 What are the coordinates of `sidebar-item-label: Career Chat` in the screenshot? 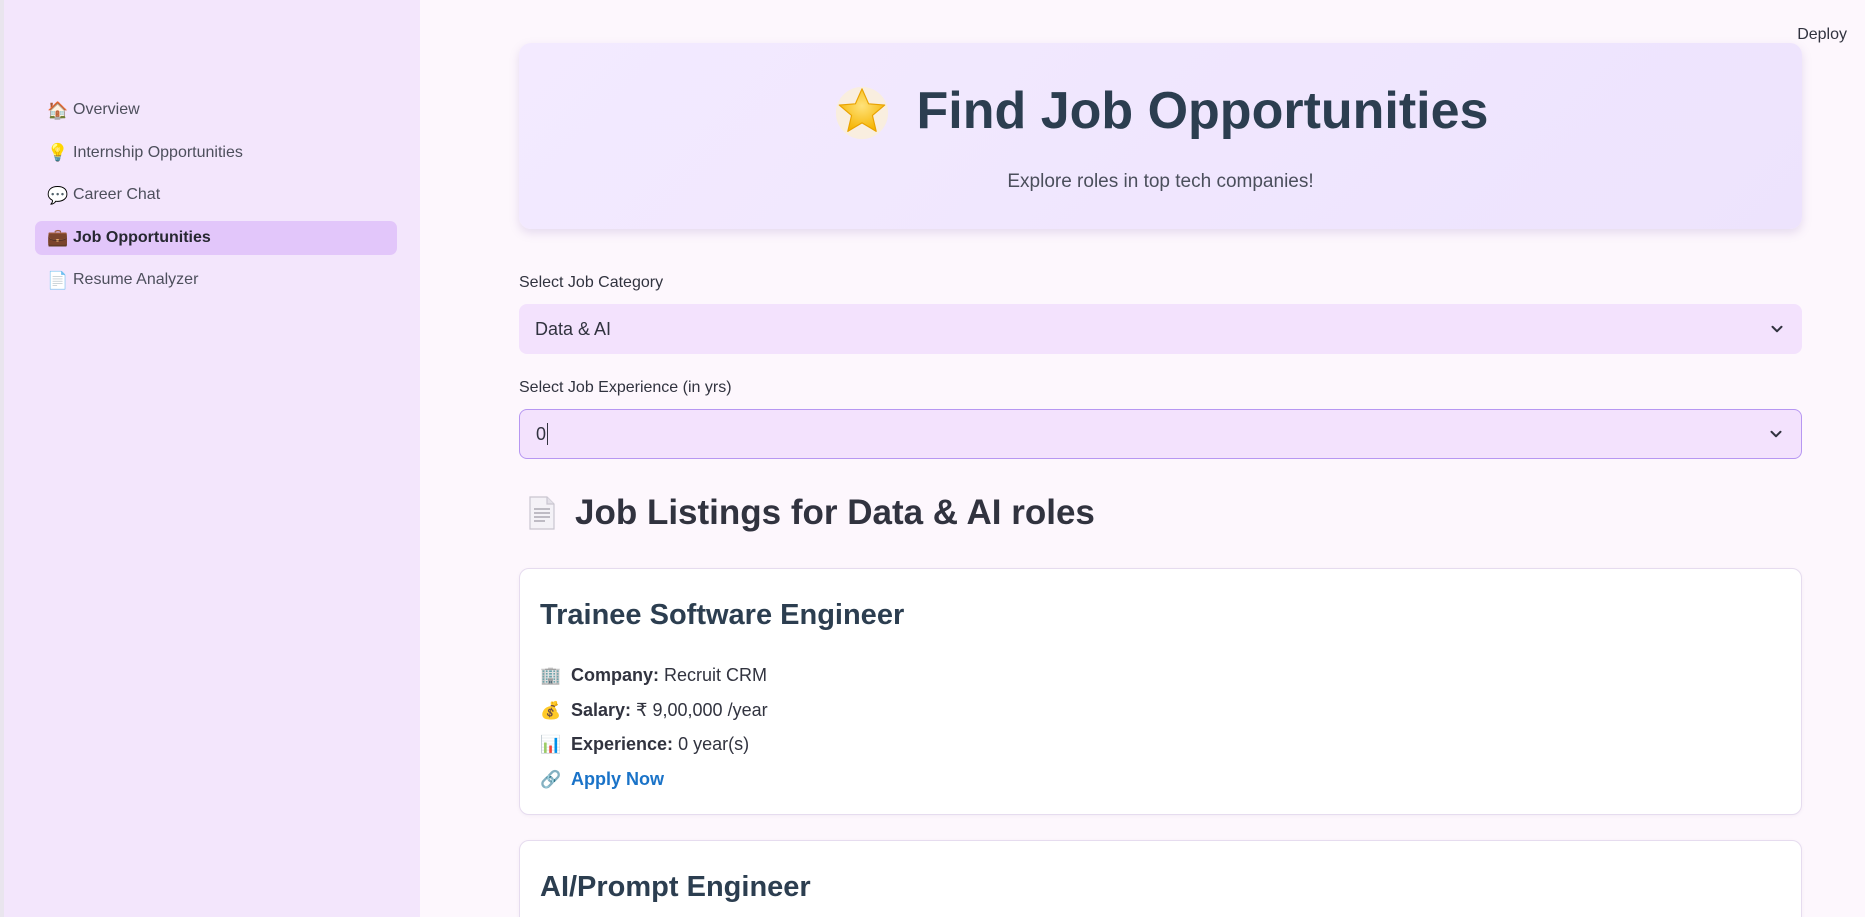 It's located at (117, 194).